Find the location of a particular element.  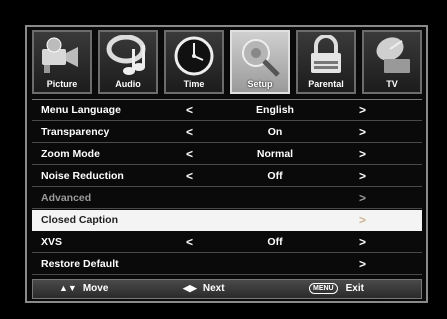

move-hint: ▲▼ Move is located at coordinates (83, 288).